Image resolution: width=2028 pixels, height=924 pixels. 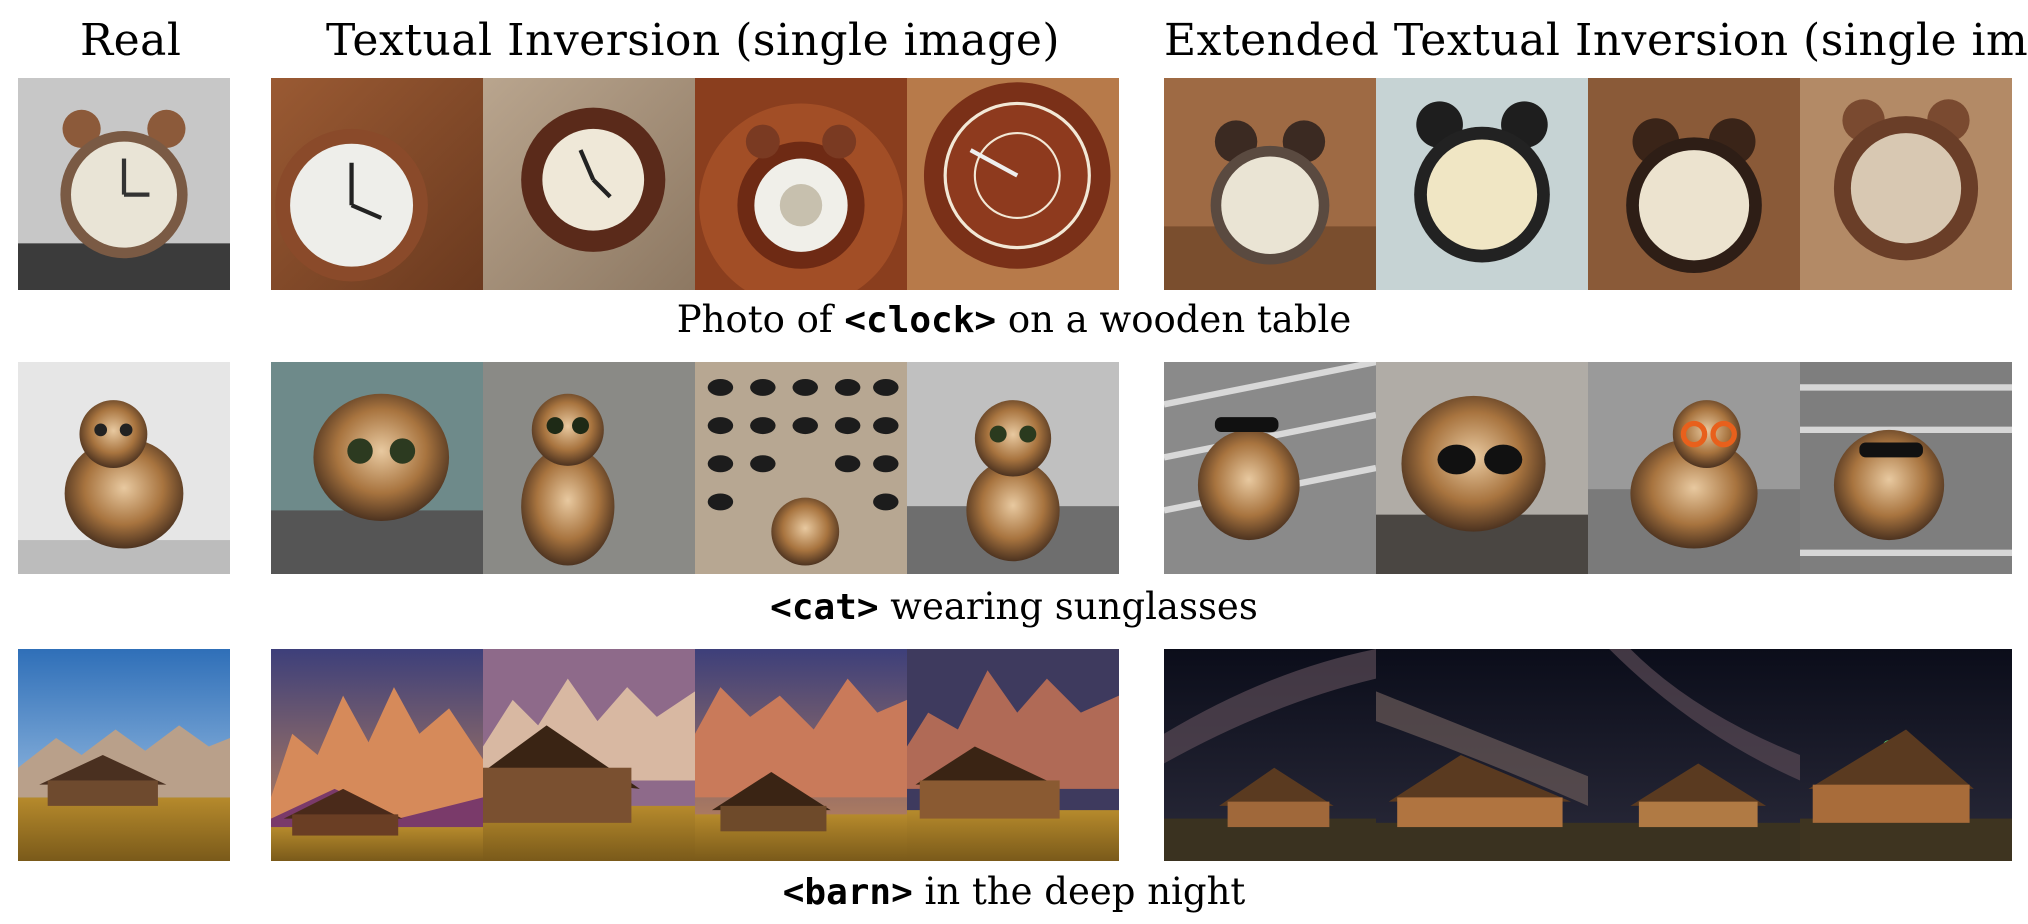 I want to click on real-image-cat, so click(x=124, y=468).